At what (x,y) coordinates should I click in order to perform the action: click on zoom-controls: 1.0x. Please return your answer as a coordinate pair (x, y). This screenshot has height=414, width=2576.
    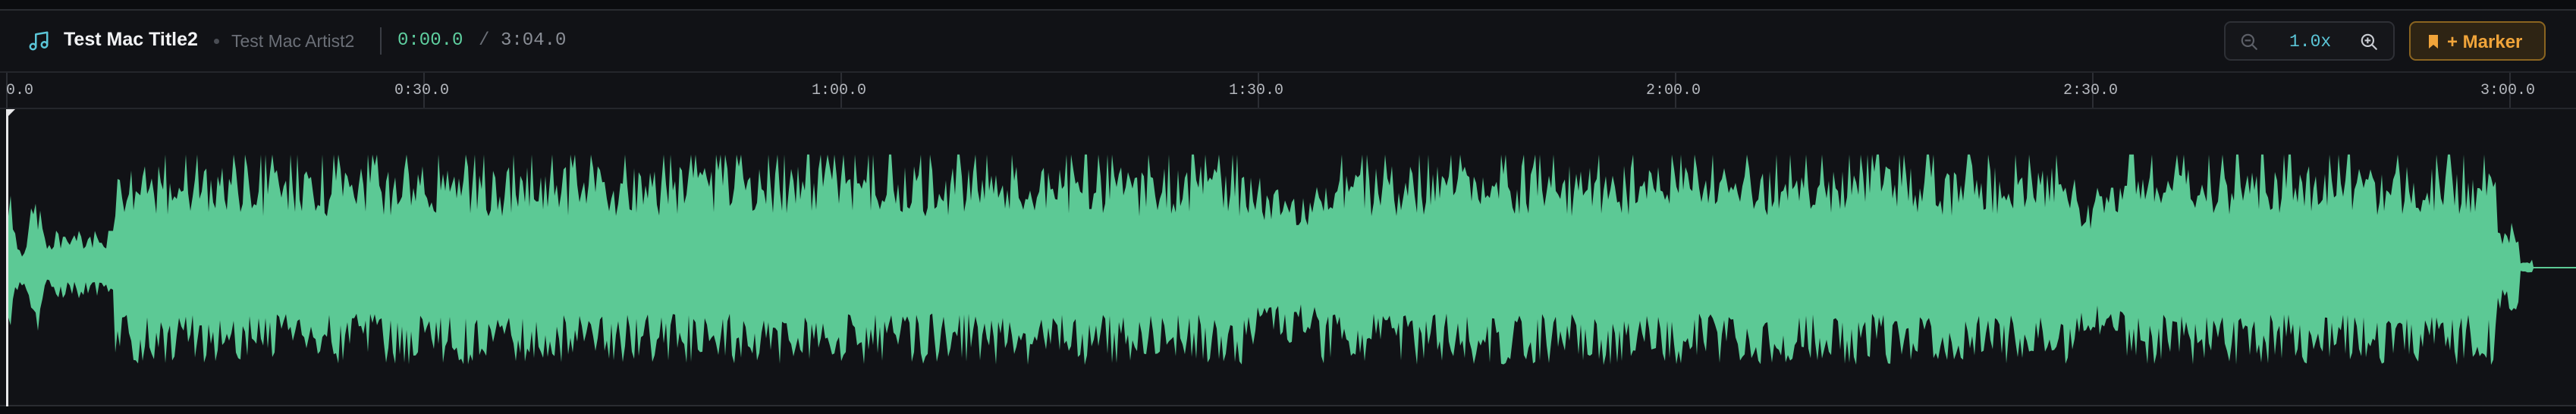
    Looking at the image, I should click on (2309, 41).